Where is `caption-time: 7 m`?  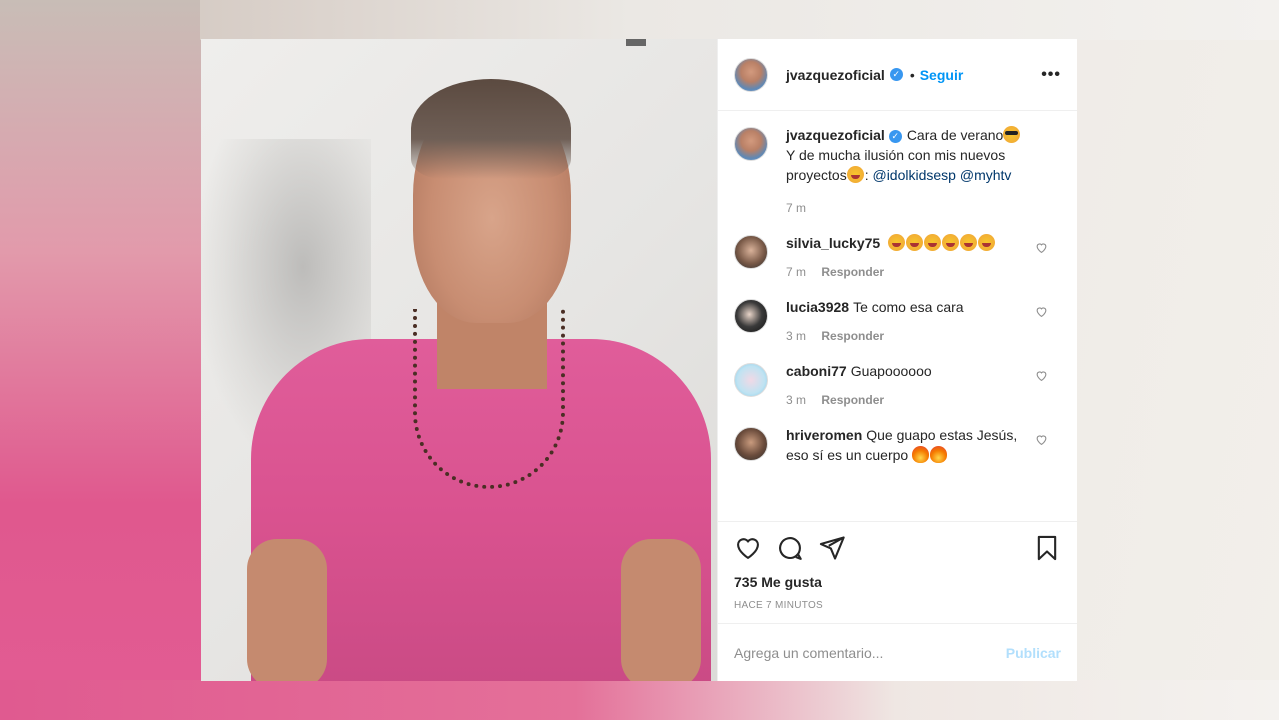 caption-time: 7 m is located at coordinates (796, 208).